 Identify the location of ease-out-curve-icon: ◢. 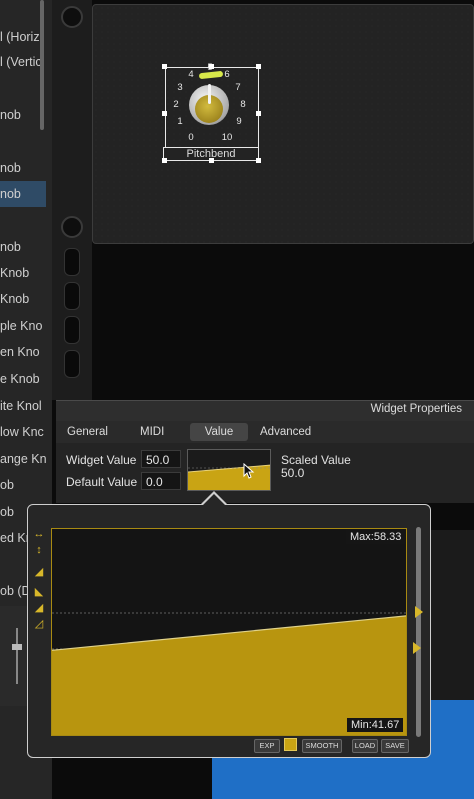
(39, 608).